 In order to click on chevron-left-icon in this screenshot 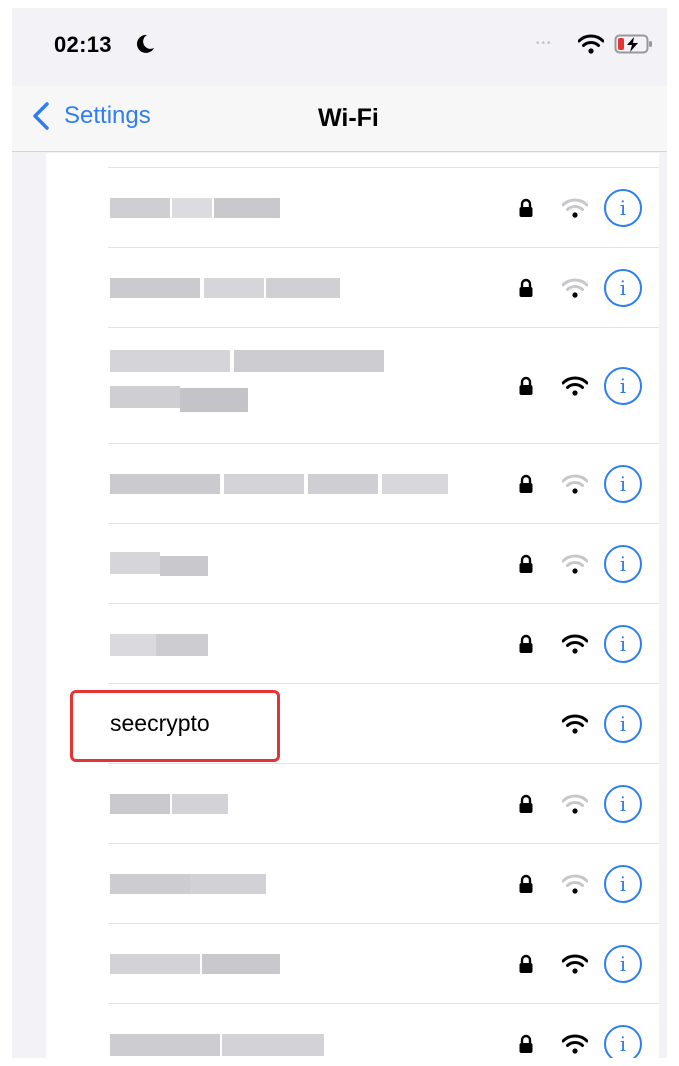, I will do `click(41, 116)`.